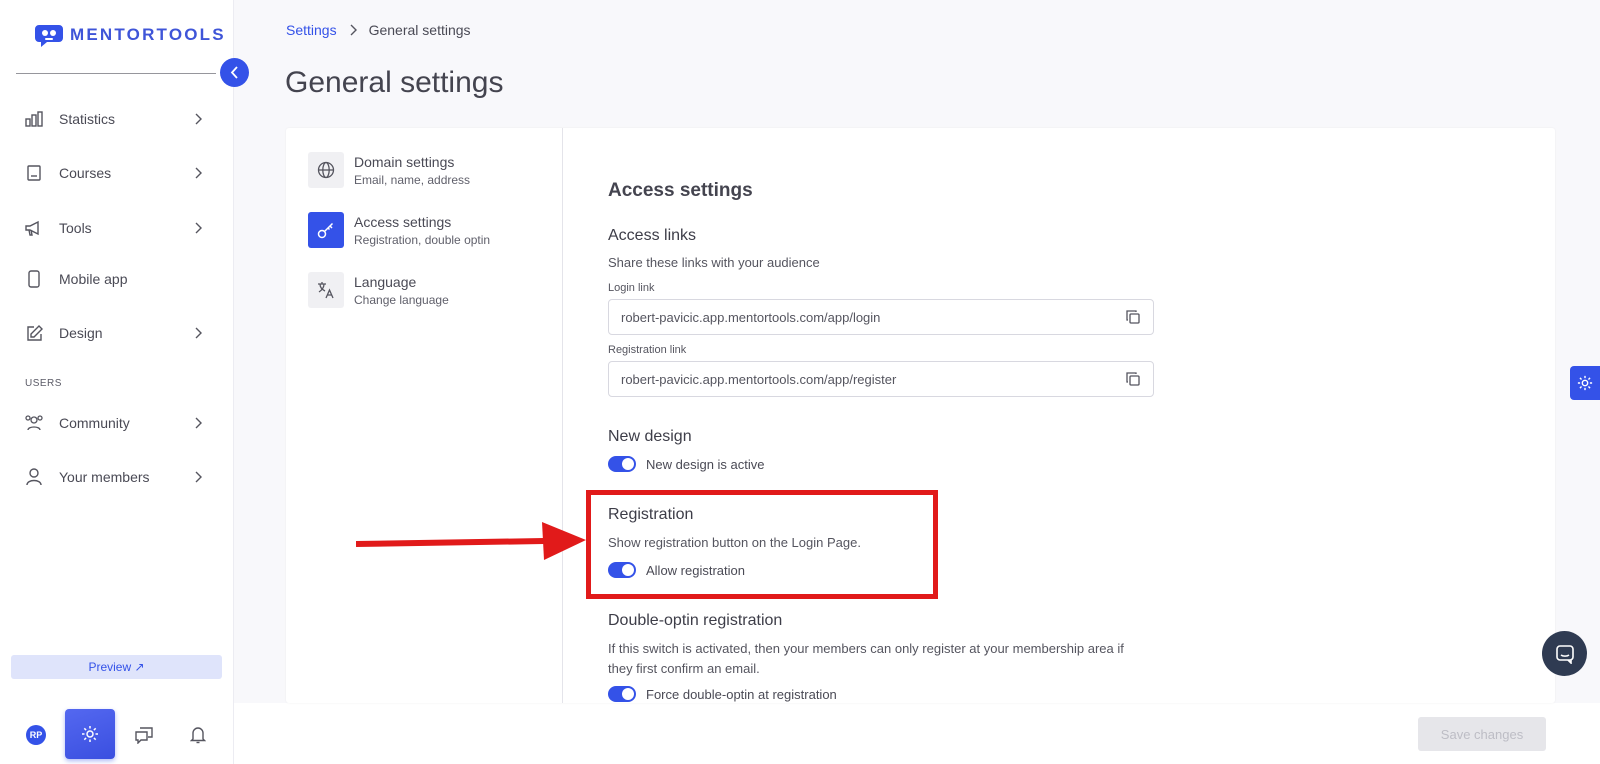  What do you see at coordinates (650, 436) in the screenshot?
I see `new-design-title: New design` at bounding box center [650, 436].